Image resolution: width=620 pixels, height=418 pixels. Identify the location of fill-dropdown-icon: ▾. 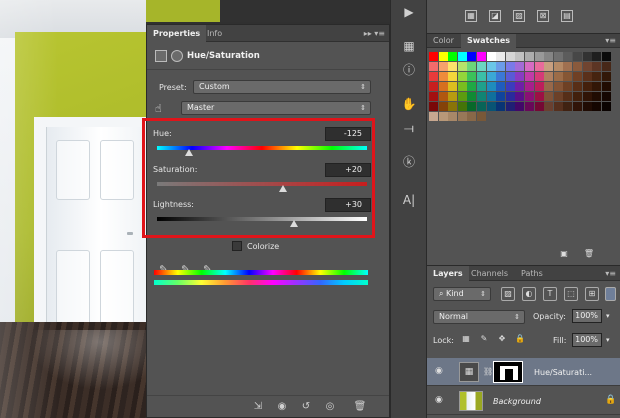
(608, 340).